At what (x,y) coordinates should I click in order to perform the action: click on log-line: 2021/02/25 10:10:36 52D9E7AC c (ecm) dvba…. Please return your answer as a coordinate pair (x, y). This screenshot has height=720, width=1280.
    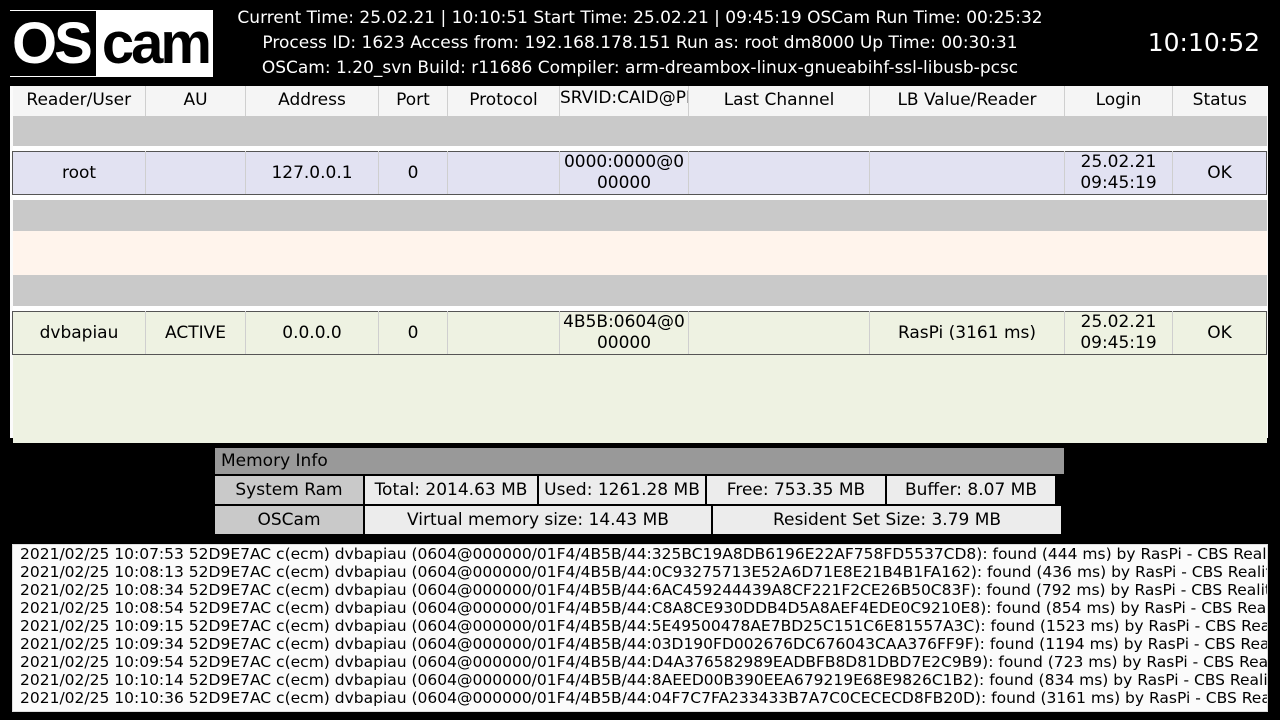
    Looking at the image, I should click on (644, 698).